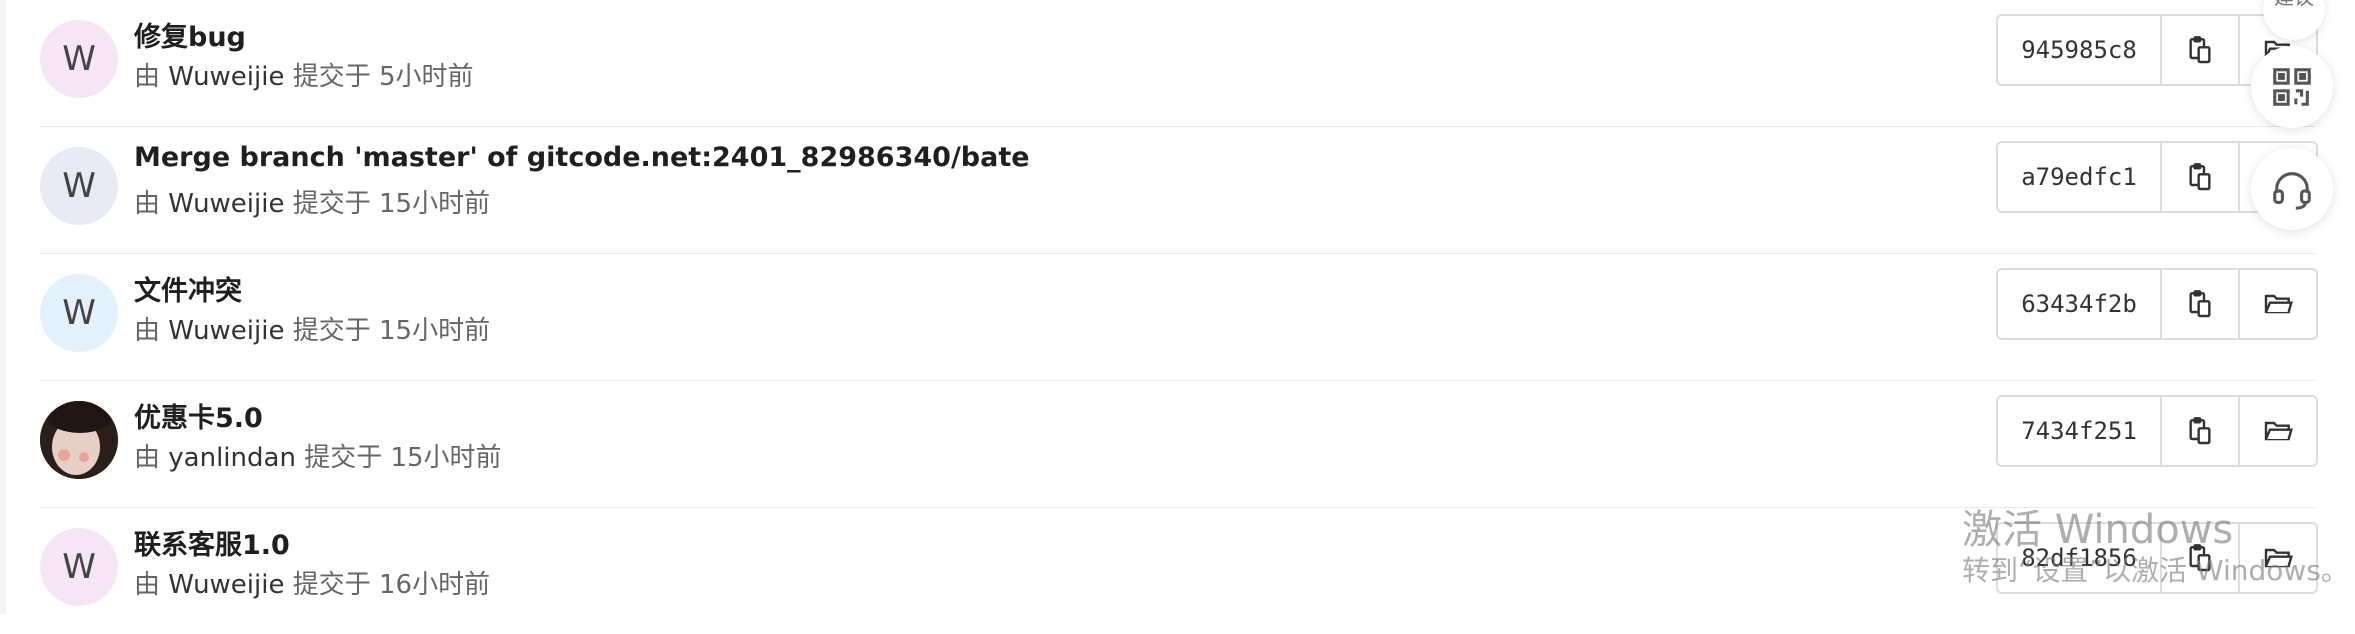 Image resolution: width=2355 pixels, height=634 pixels. I want to click on commit-sha: a79edfc1, so click(2080, 177).